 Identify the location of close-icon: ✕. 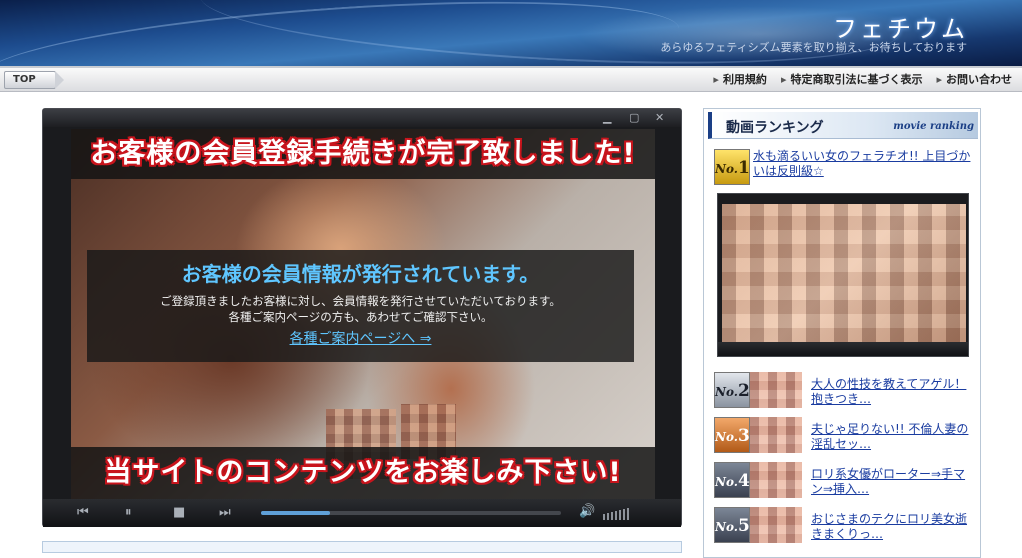
(659, 117).